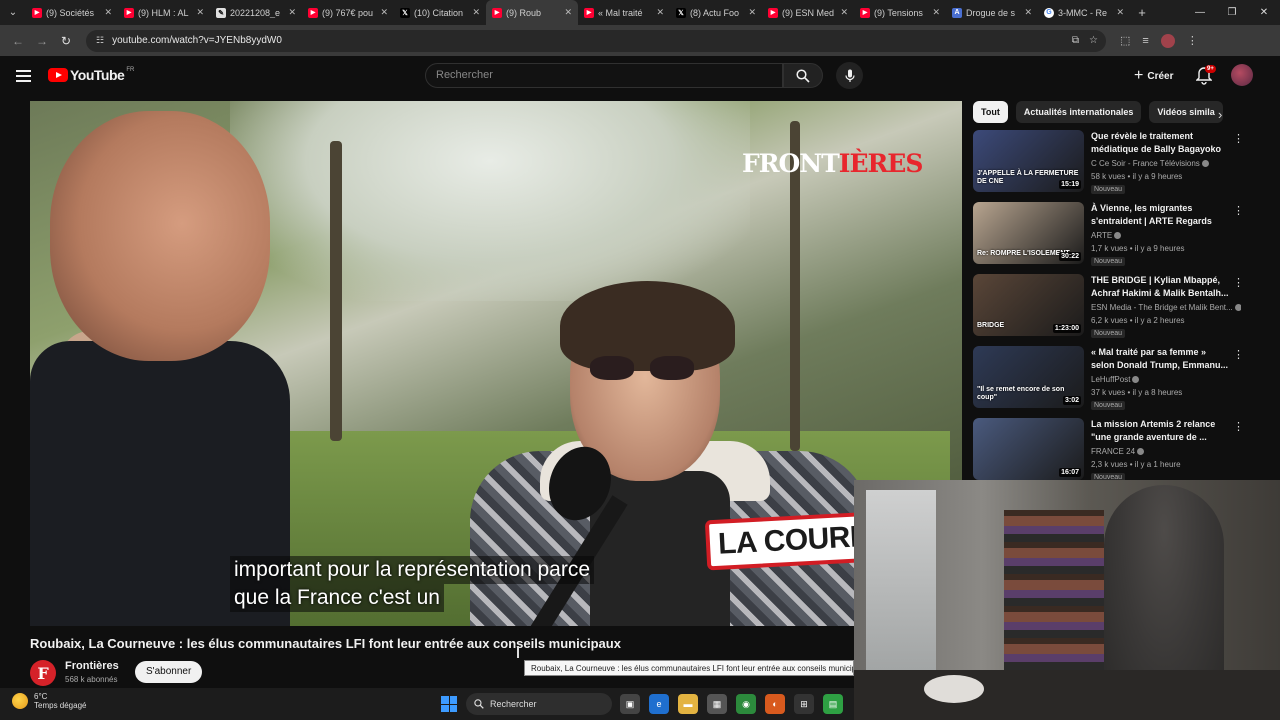 The height and width of the screenshot is (720, 1280). What do you see at coordinates (1264, 12) in the screenshot?
I see `close-icon: ✕` at bounding box center [1264, 12].